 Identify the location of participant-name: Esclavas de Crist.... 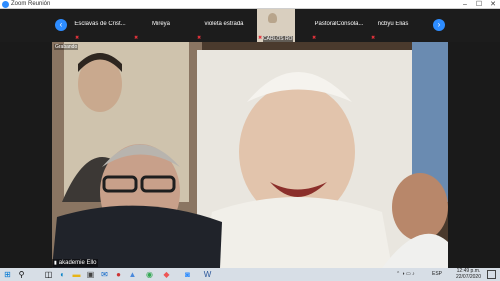
(100, 24).